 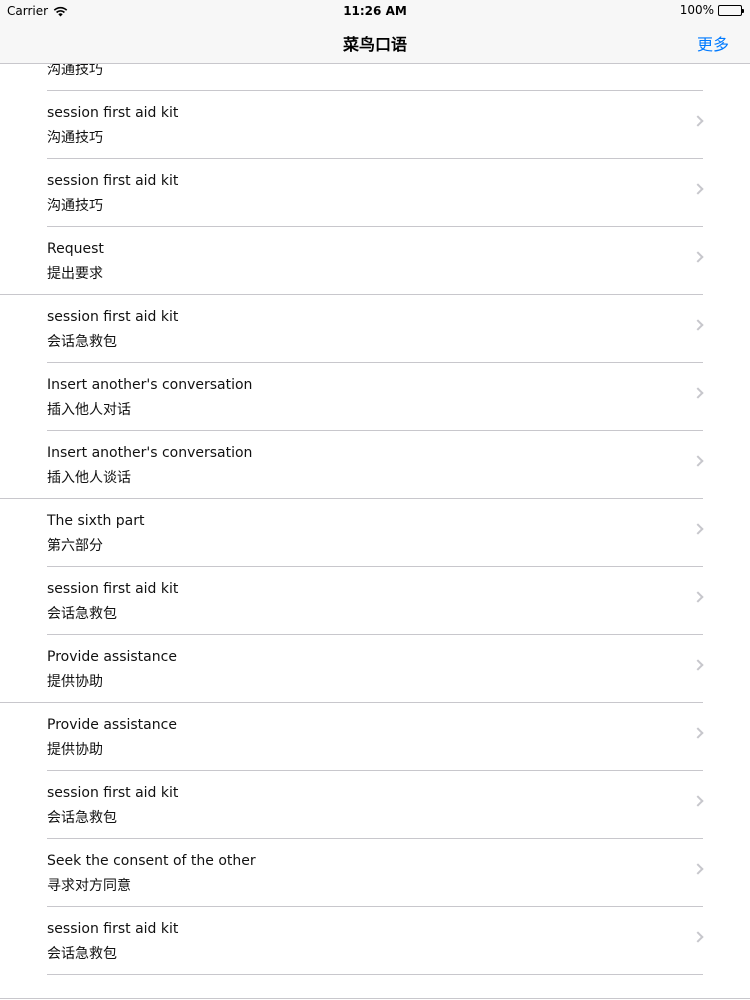 What do you see at coordinates (89, 410) in the screenshot?
I see `list-item-subtitle: 插入他人对话` at bounding box center [89, 410].